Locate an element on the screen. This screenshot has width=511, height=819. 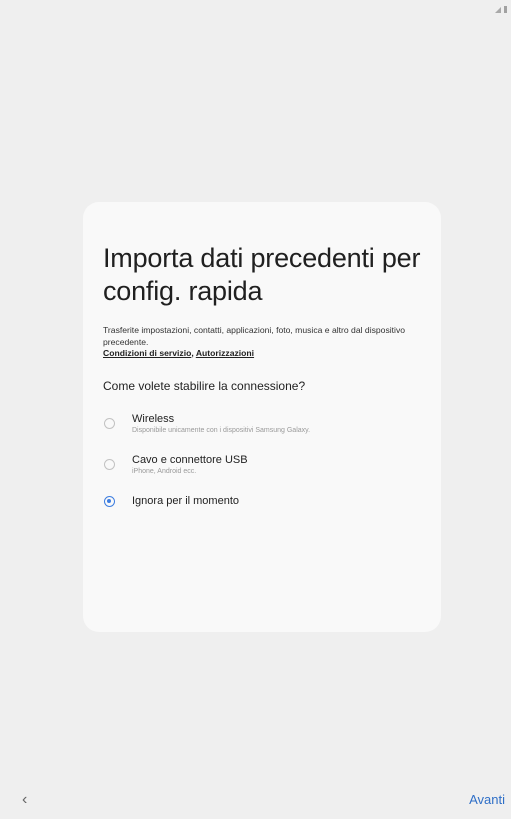
option-sublabel: iPhone, Android ecc. is located at coordinates (164, 471).